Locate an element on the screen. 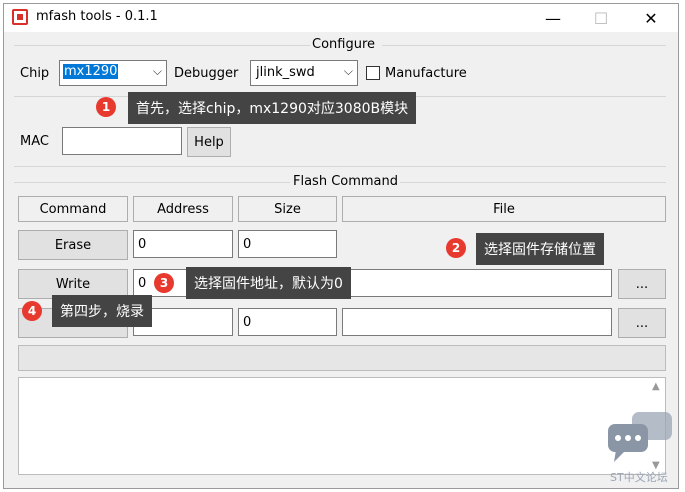 Image resolution: width=685 pixels, height=492 pixels. debugger-label: Debugger is located at coordinates (206, 73).